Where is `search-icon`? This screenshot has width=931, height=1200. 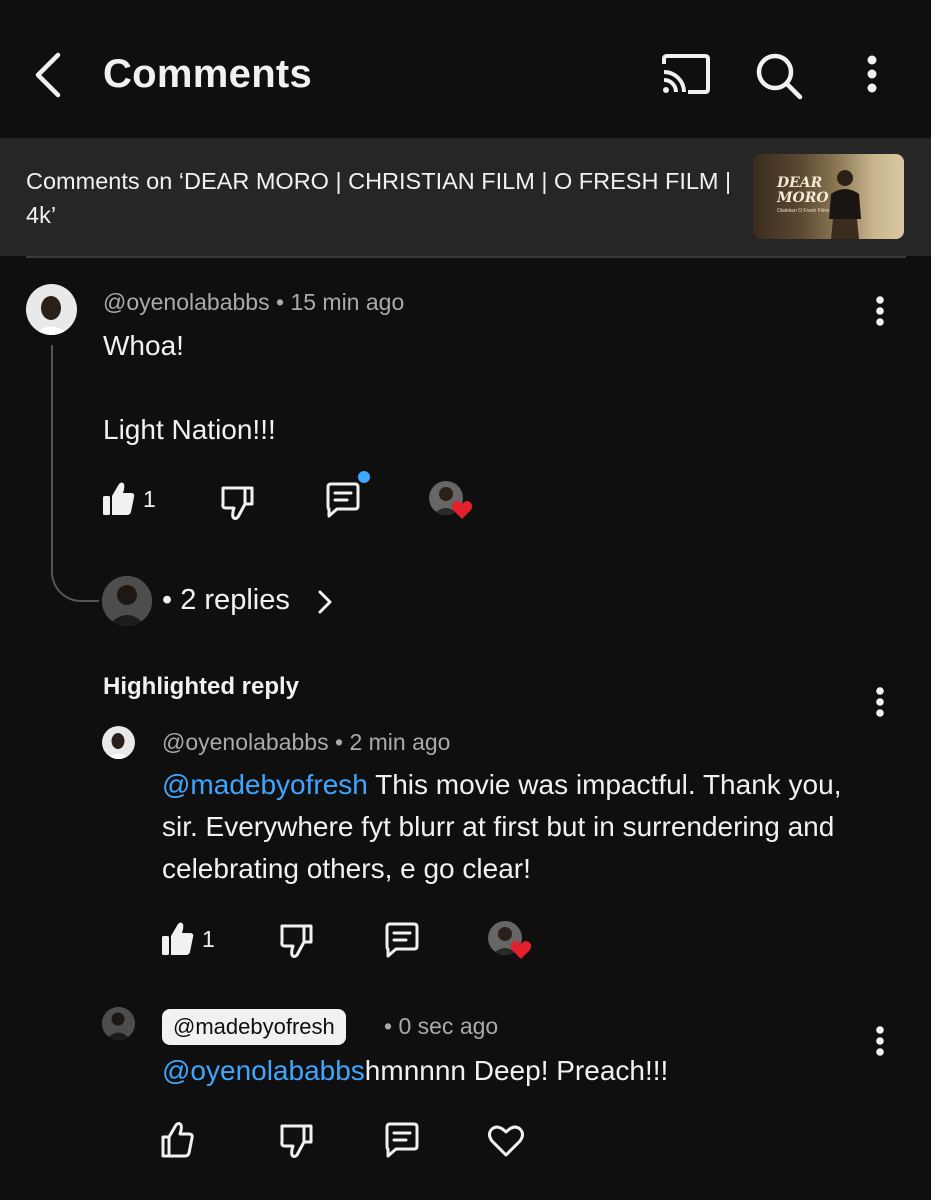
search-icon is located at coordinates (779, 76).